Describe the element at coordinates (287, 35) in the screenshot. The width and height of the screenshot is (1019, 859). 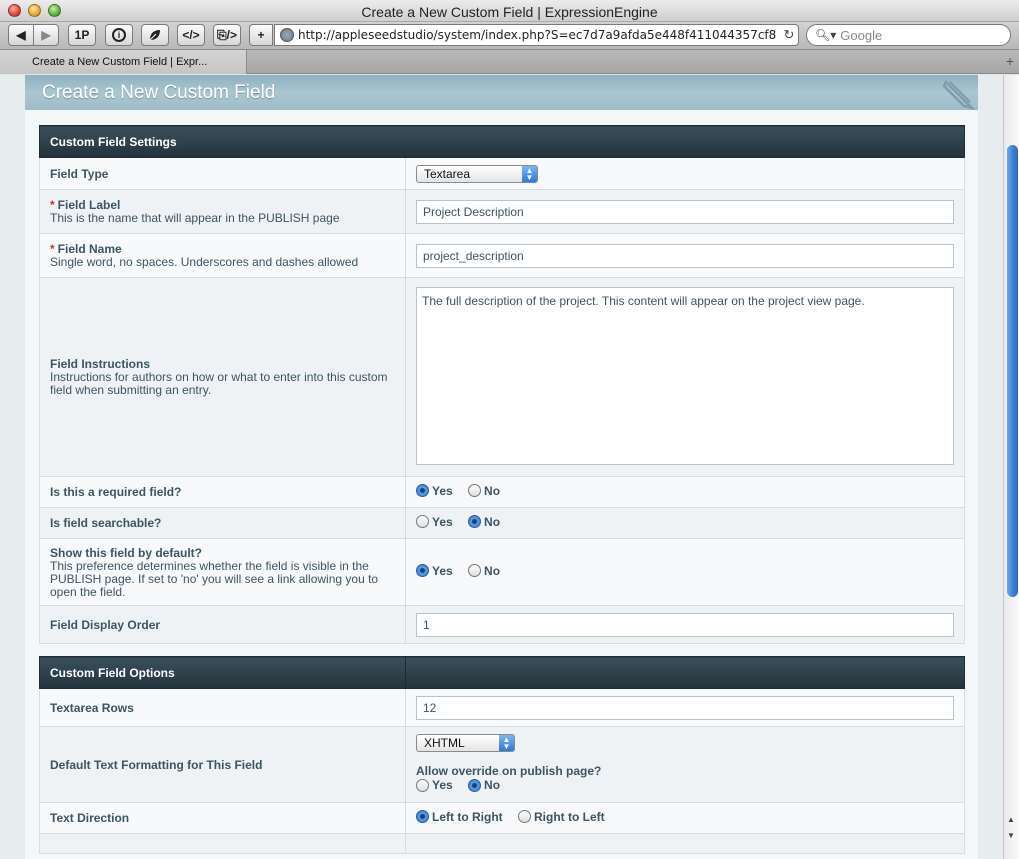
I see `globe-icon` at that location.